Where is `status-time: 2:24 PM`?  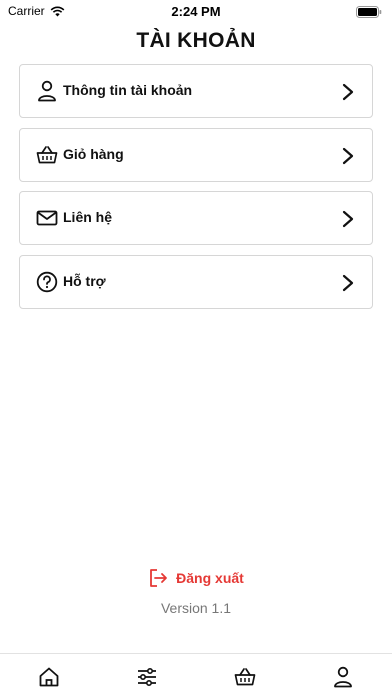 status-time: 2:24 PM is located at coordinates (196, 11).